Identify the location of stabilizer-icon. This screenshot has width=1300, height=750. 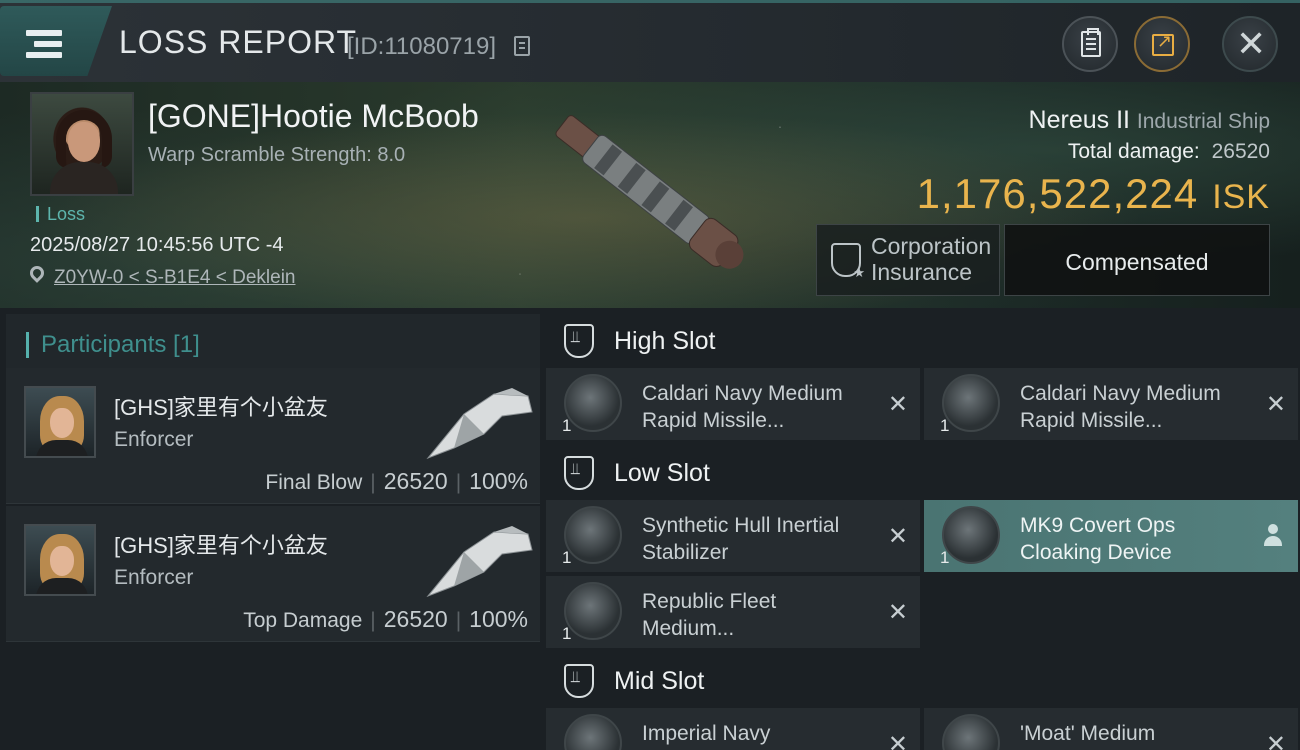
(593, 535).